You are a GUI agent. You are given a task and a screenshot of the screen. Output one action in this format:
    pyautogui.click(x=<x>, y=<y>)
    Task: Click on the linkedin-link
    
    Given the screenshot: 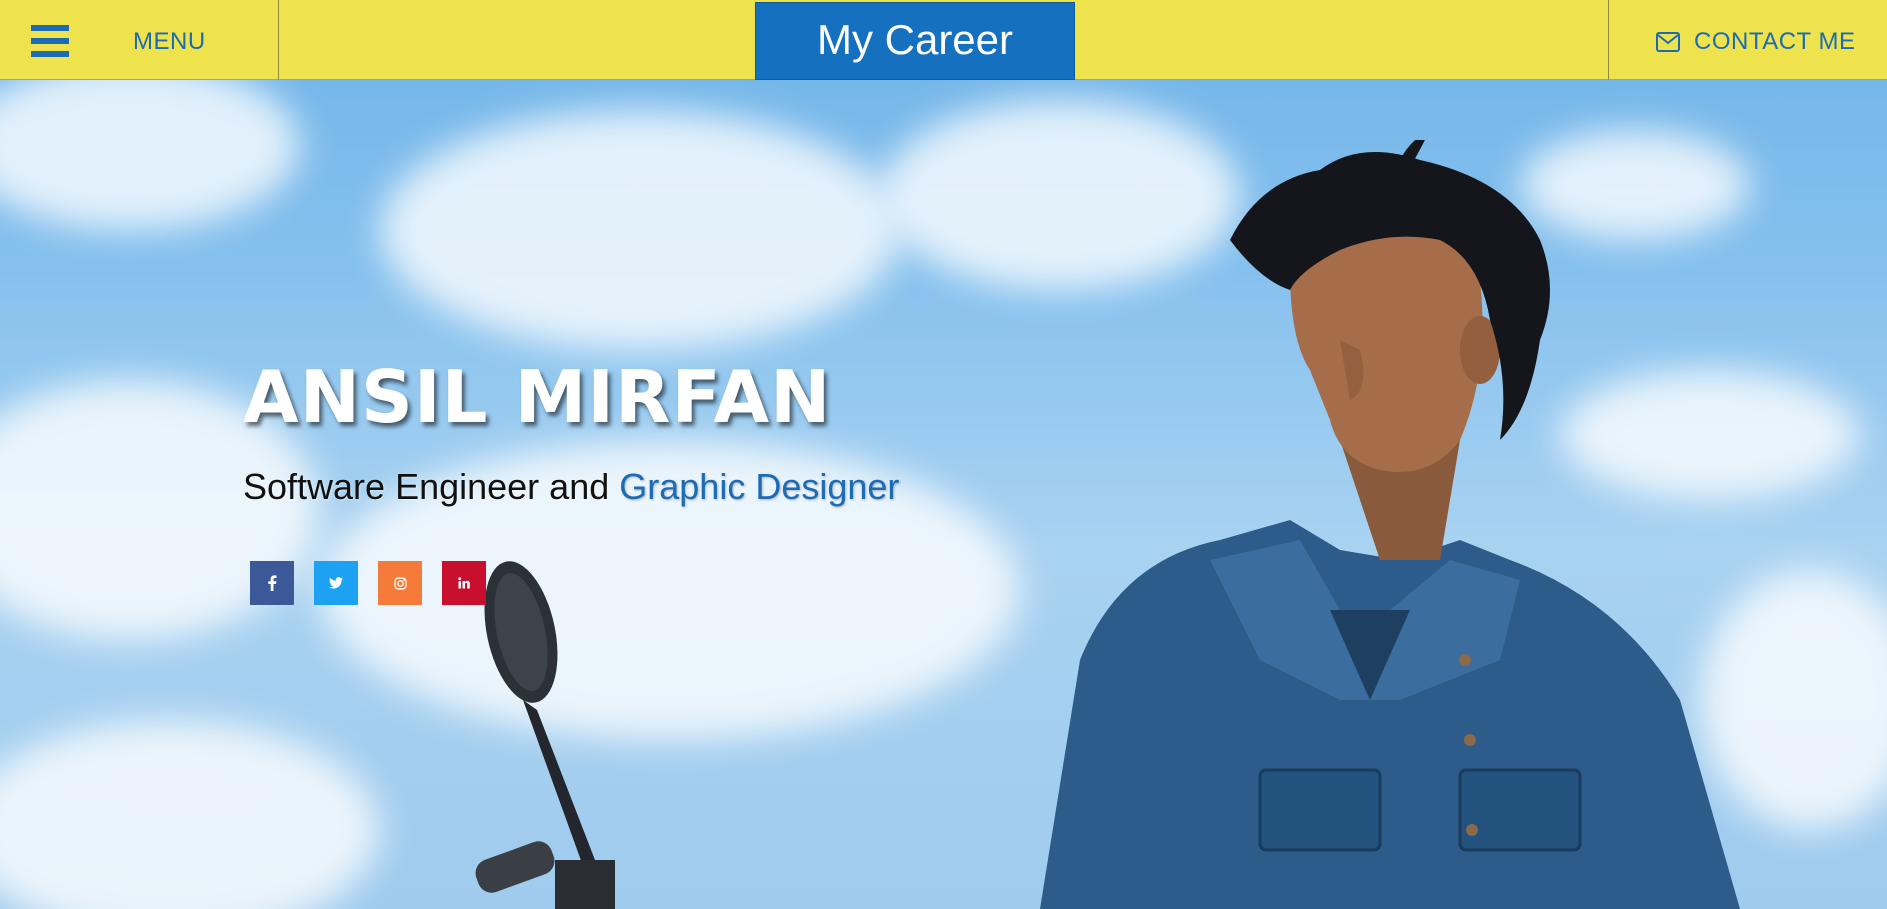 What is the action you would take?
    pyautogui.click(x=464, y=583)
    